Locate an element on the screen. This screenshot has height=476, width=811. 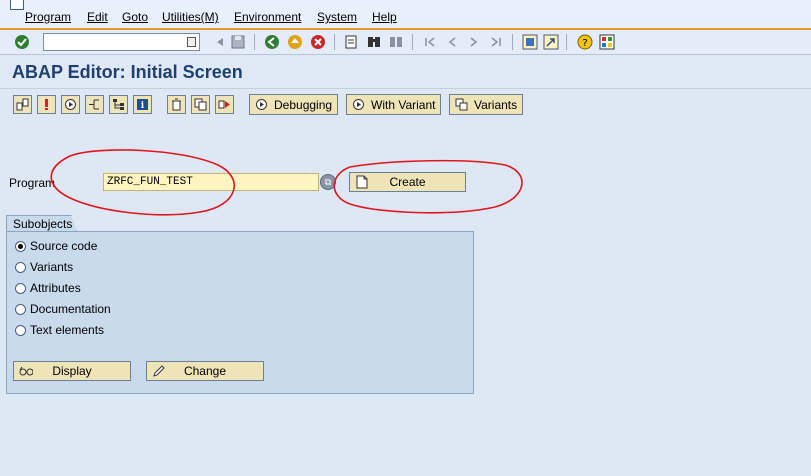
activate-icon is located at coordinates (46, 104).